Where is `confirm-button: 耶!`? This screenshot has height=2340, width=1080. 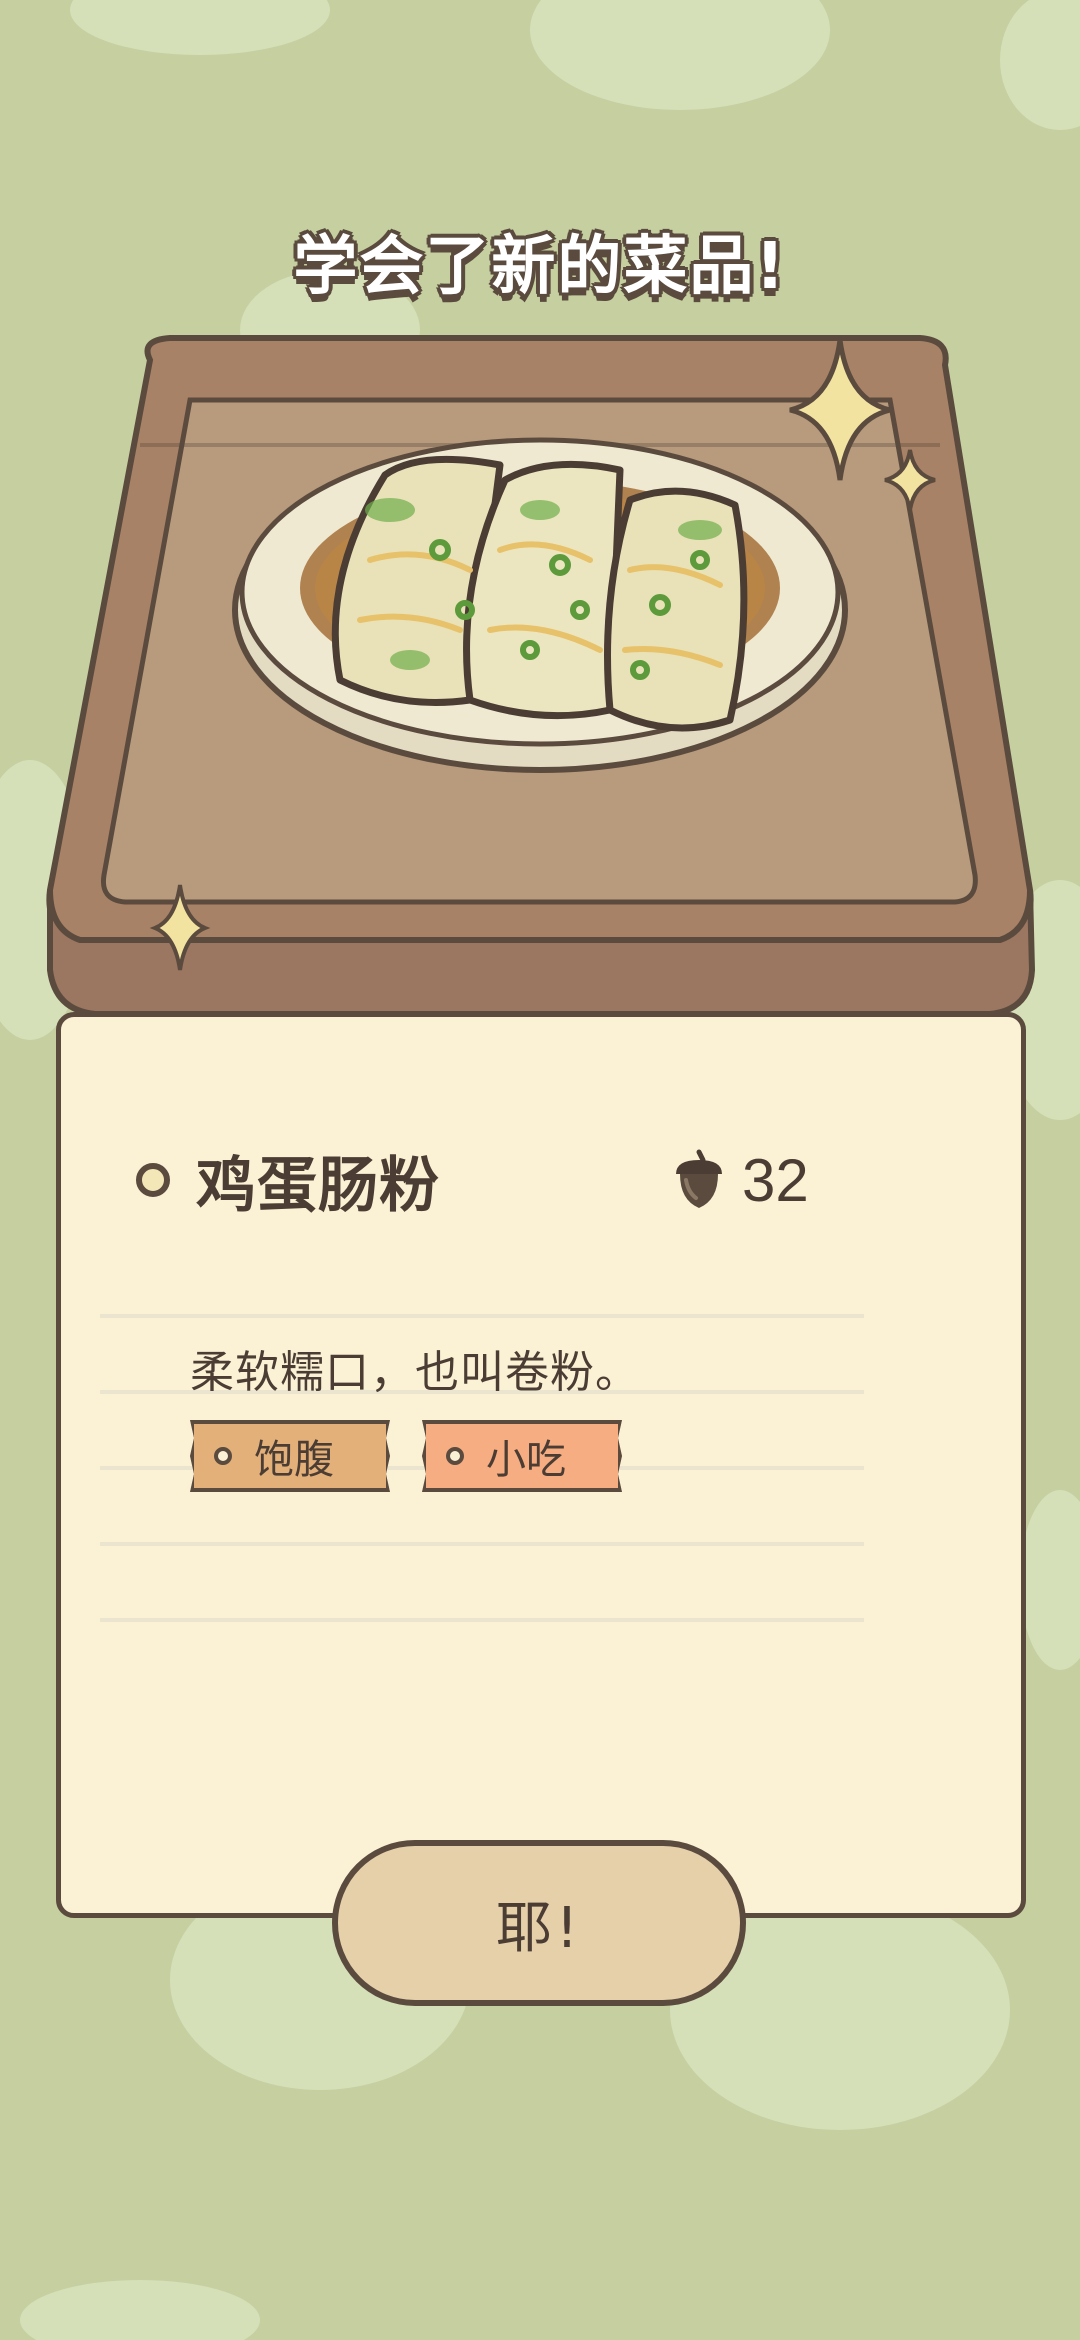
confirm-button: 耶! is located at coordinates (539, 1923).